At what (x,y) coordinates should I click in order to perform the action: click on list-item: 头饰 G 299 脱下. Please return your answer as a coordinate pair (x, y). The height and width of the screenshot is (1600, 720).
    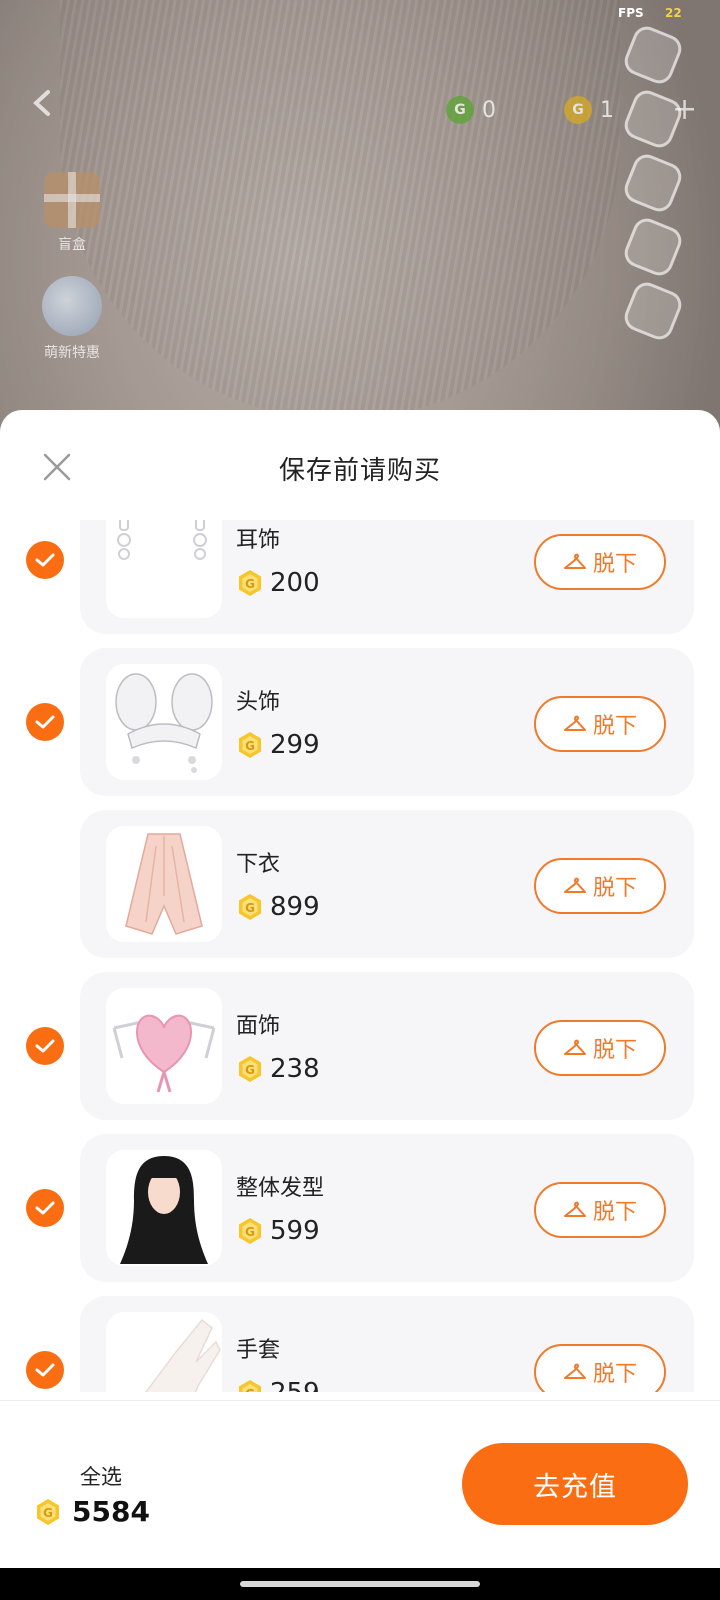
    Looking at the image, I should click on (360, 721).